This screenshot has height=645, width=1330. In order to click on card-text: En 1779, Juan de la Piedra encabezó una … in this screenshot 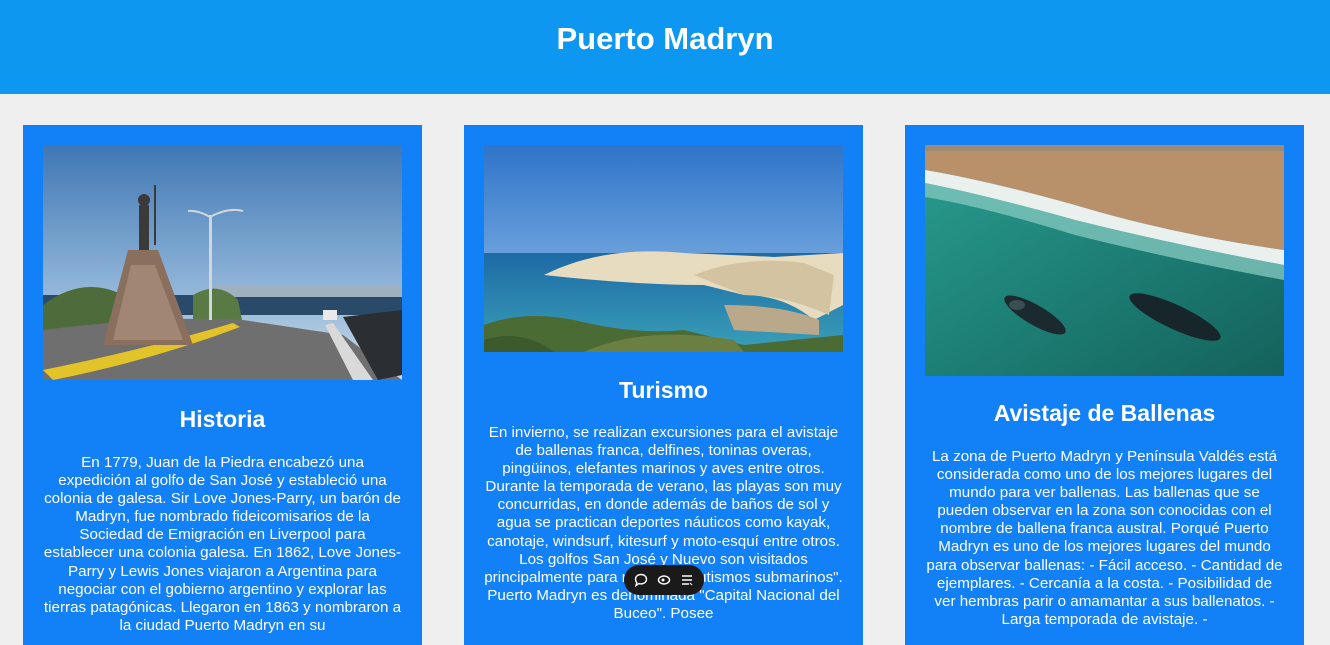, I will do `click(222, 544)`.